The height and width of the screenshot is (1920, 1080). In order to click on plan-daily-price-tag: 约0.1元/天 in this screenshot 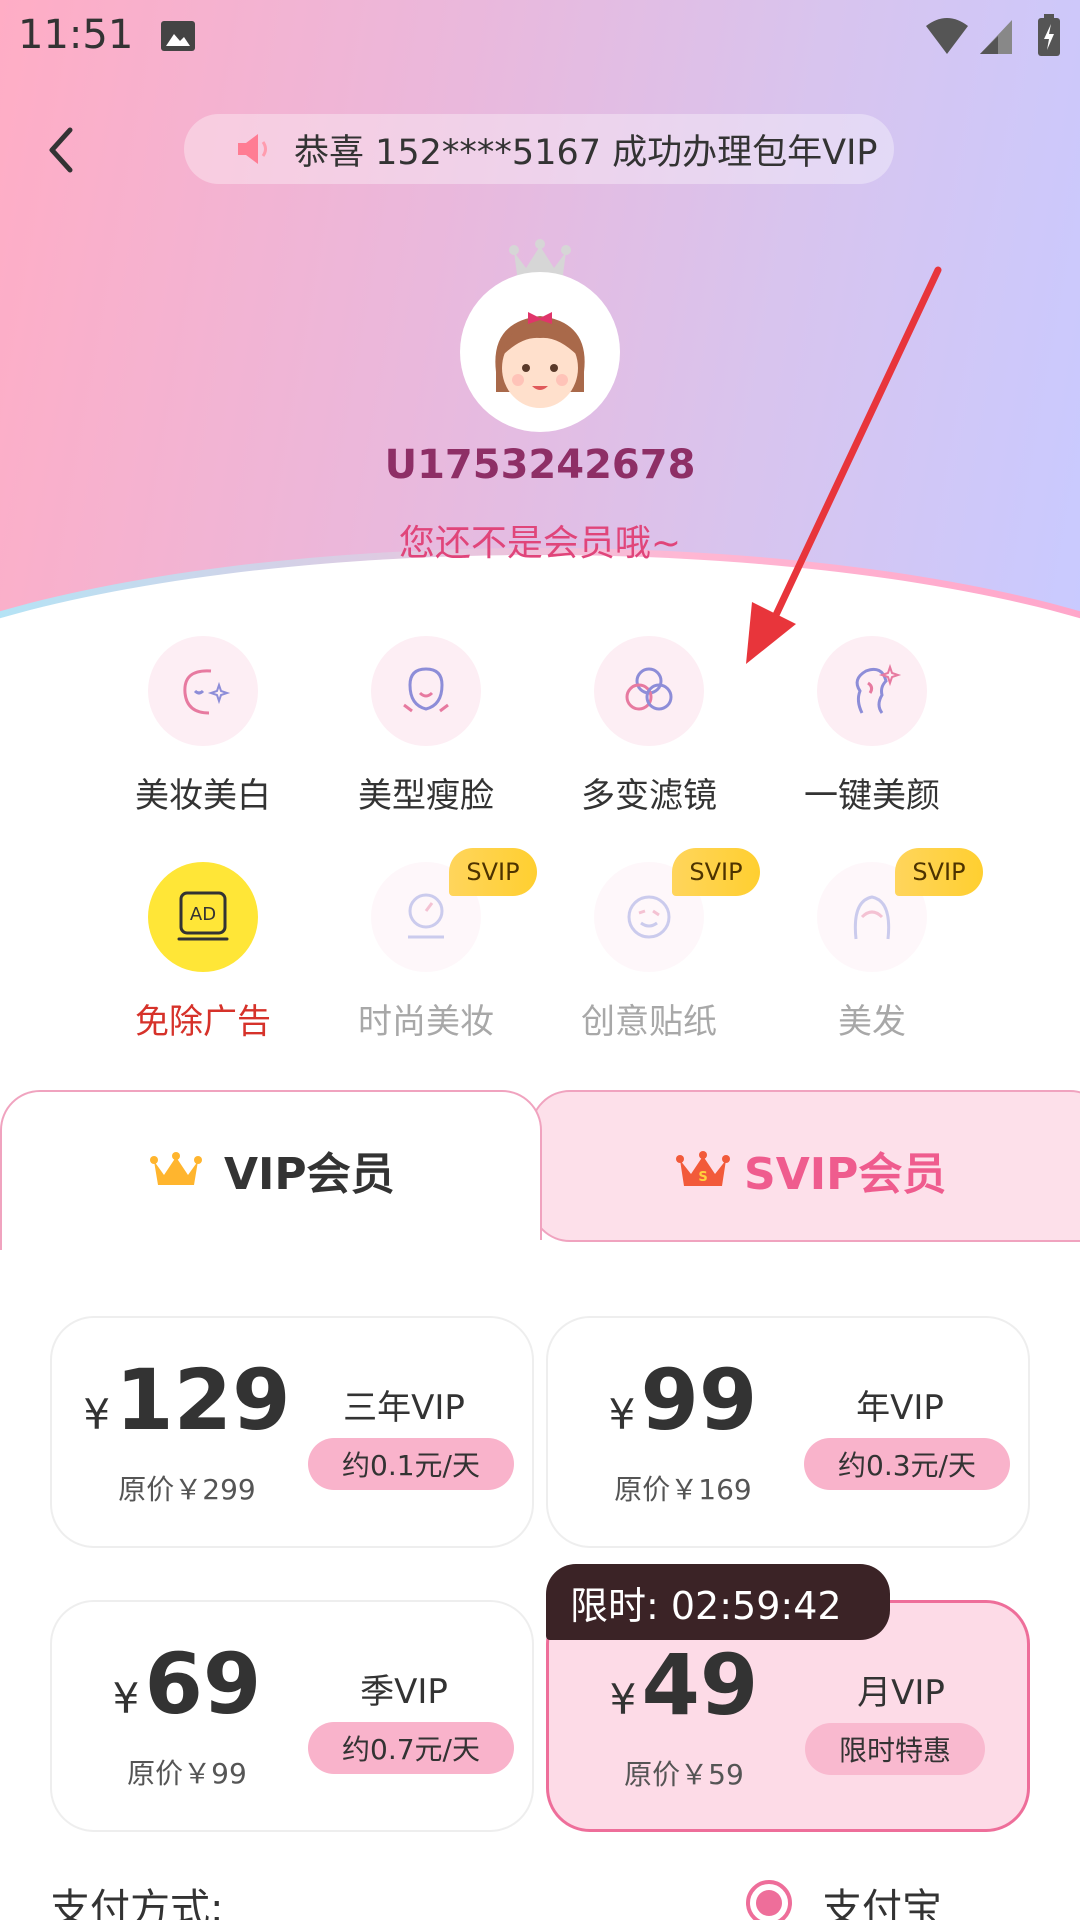, I will do `click(411, 1464)`.